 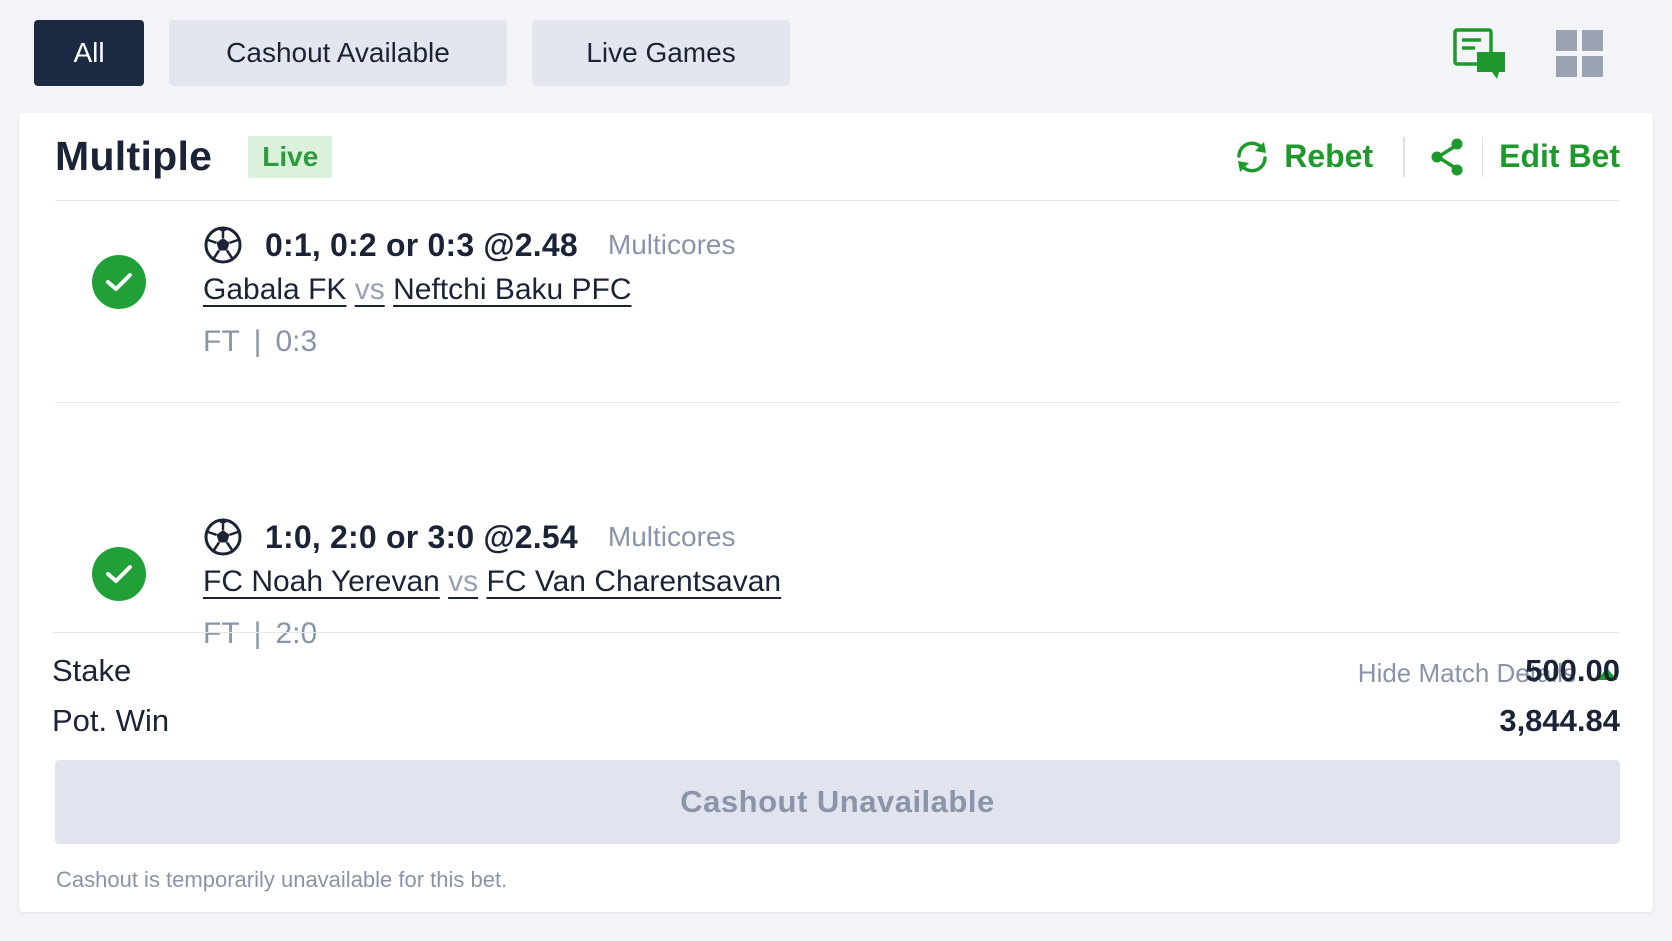 What do you see at coordinates (661, 53) in the screenshot?
I see `filter-live-games-button: Live Games` at bounding box center [661, 53].